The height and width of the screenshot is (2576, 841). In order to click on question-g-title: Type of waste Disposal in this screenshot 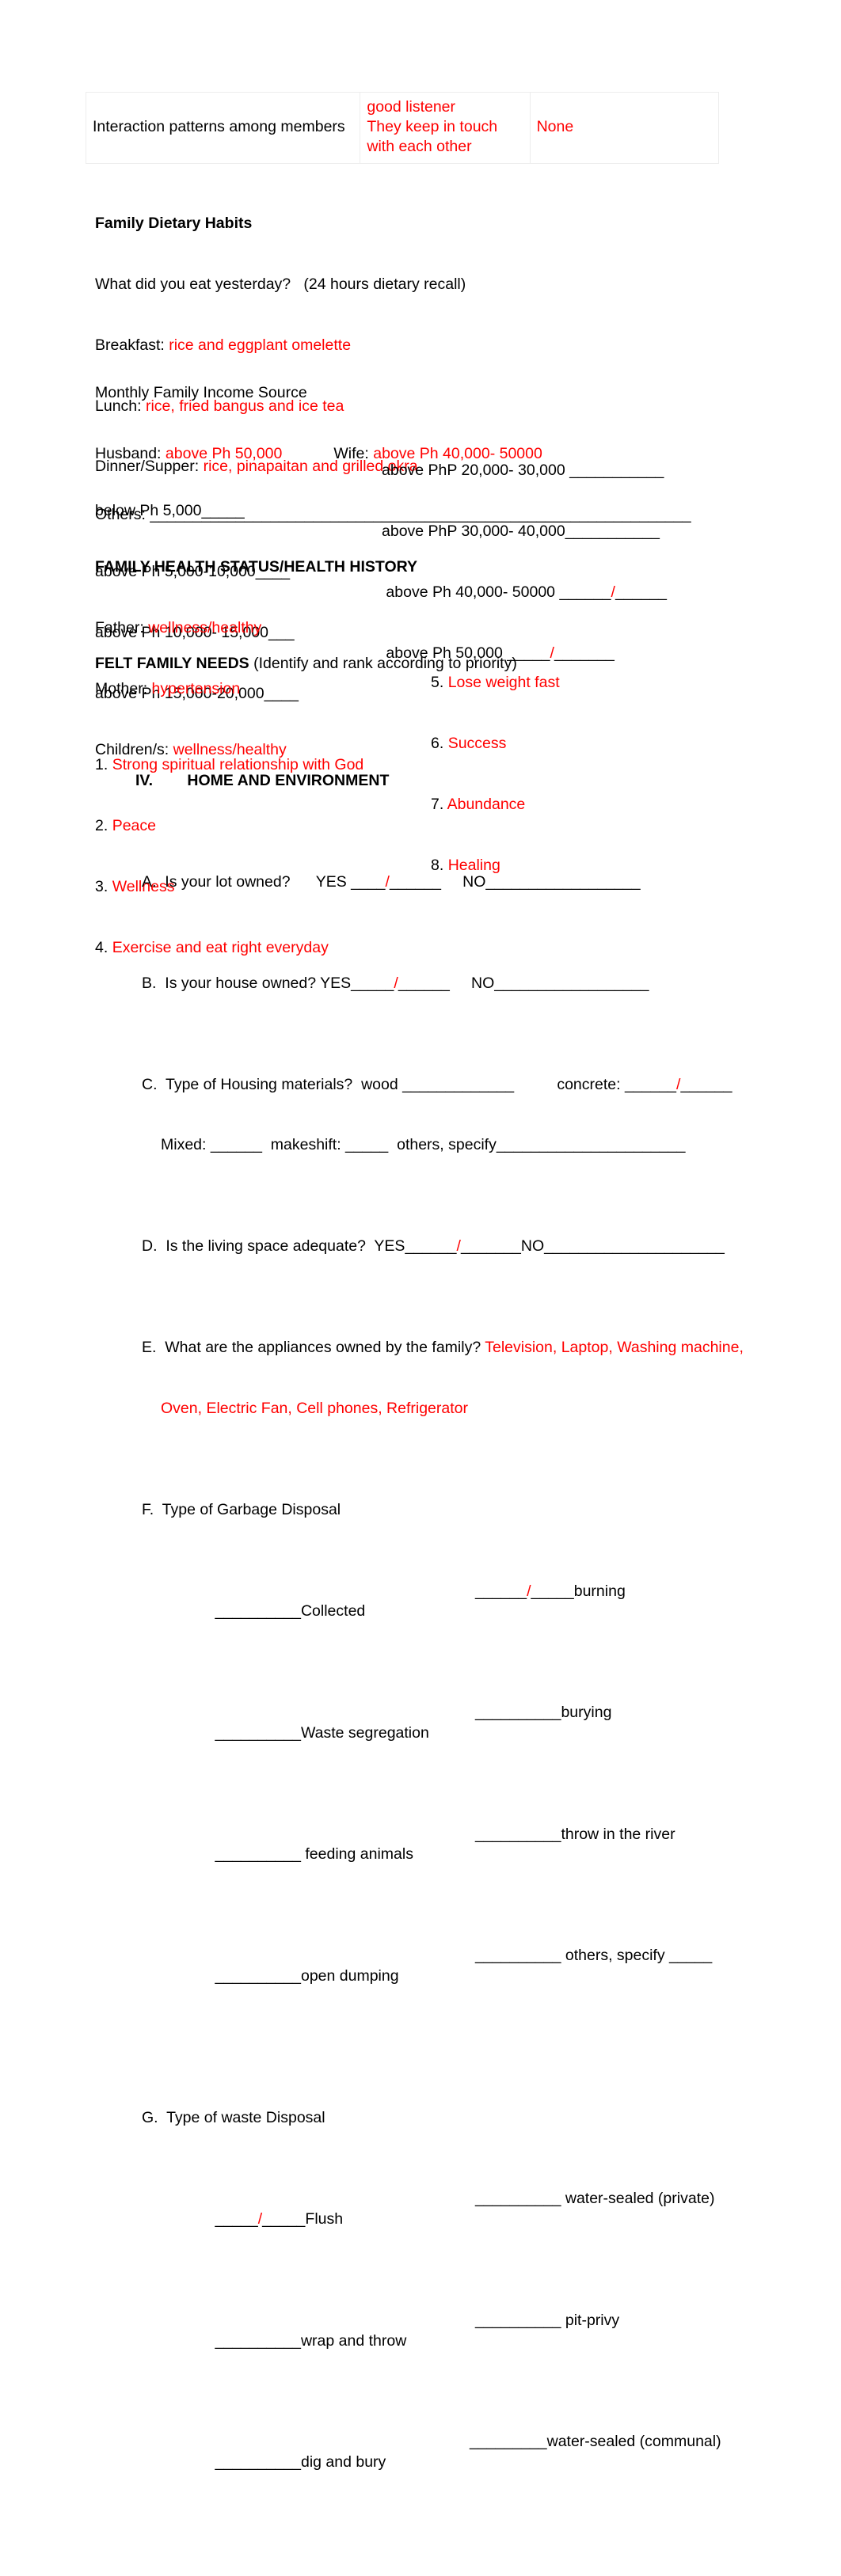, I will do `click(246, 2117)`.